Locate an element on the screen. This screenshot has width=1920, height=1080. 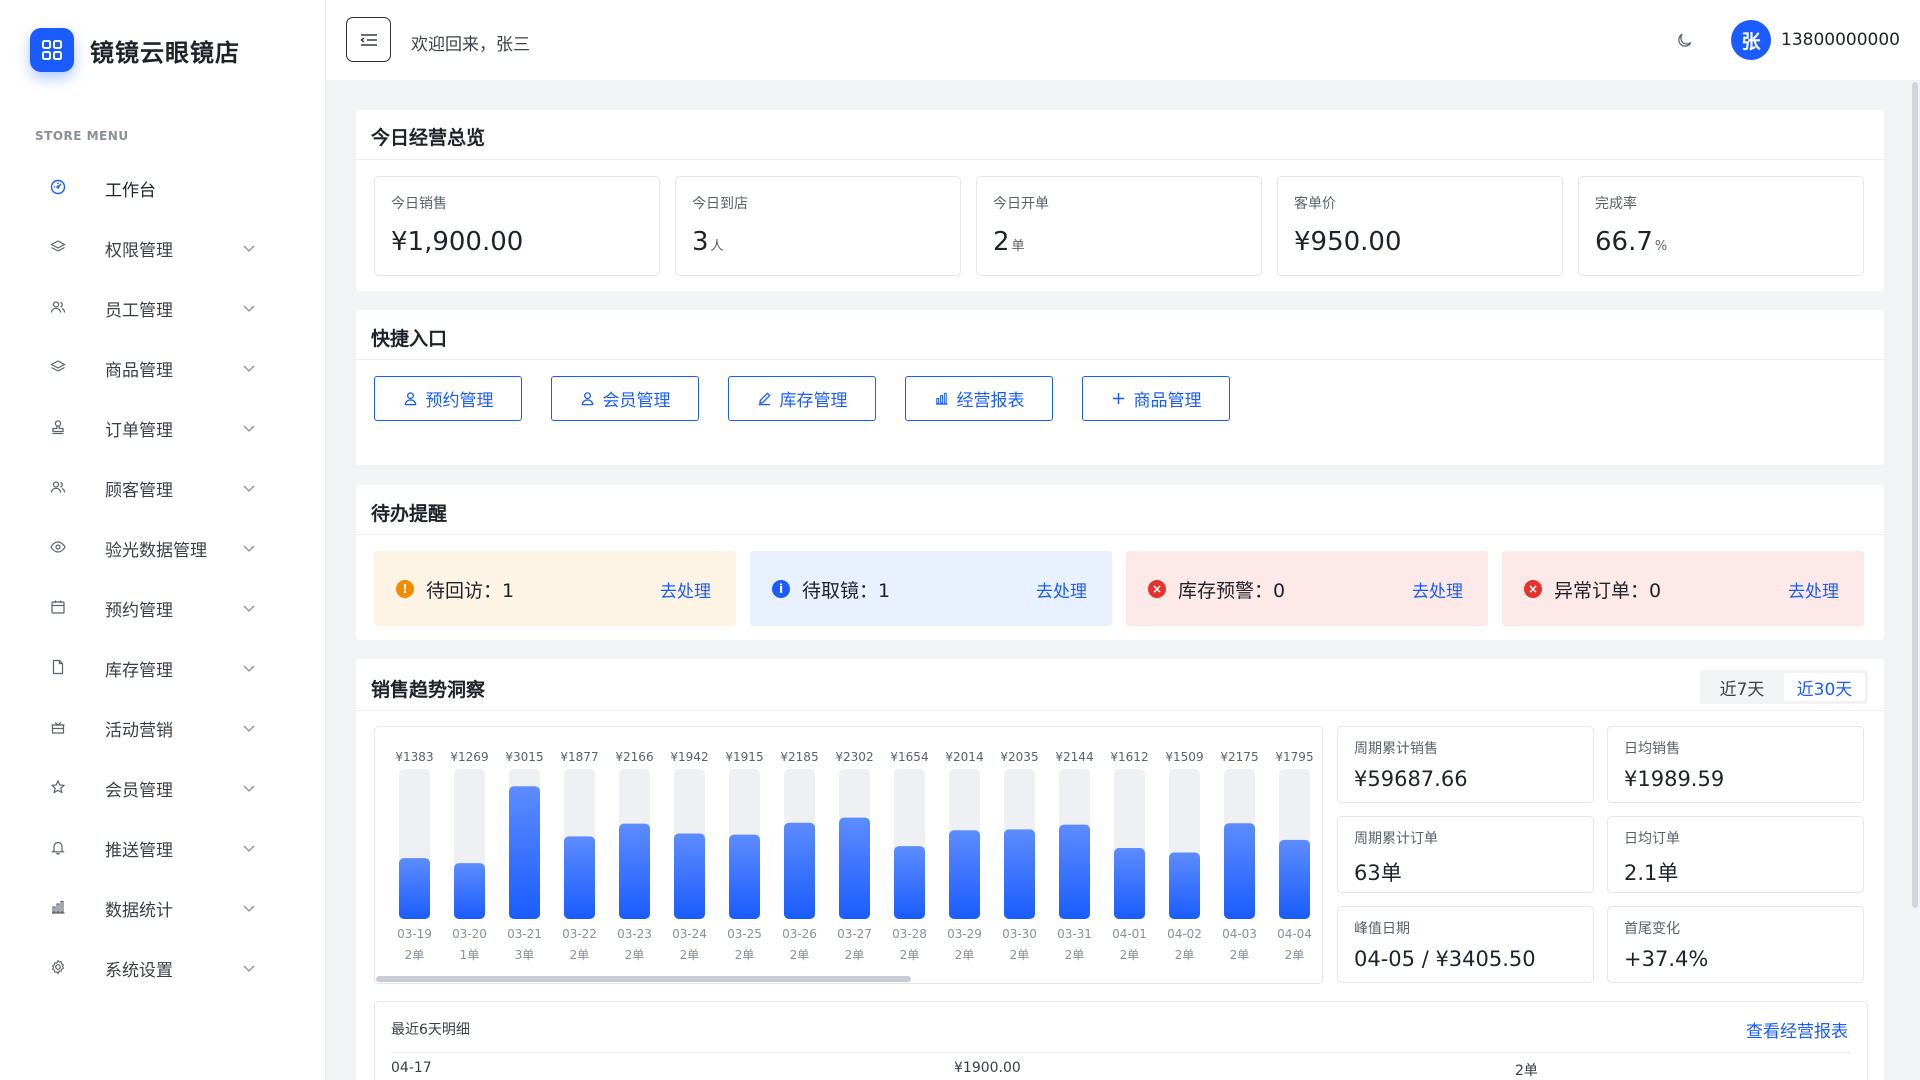
sidebar-item: 活动营销 is located at coordinates (162, 727).